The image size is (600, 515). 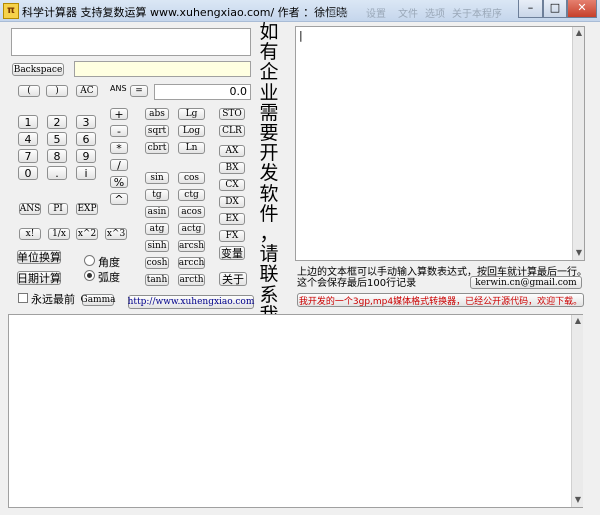 I want to click on faint-menu-settings: 设置, so click(x=376, y=14).